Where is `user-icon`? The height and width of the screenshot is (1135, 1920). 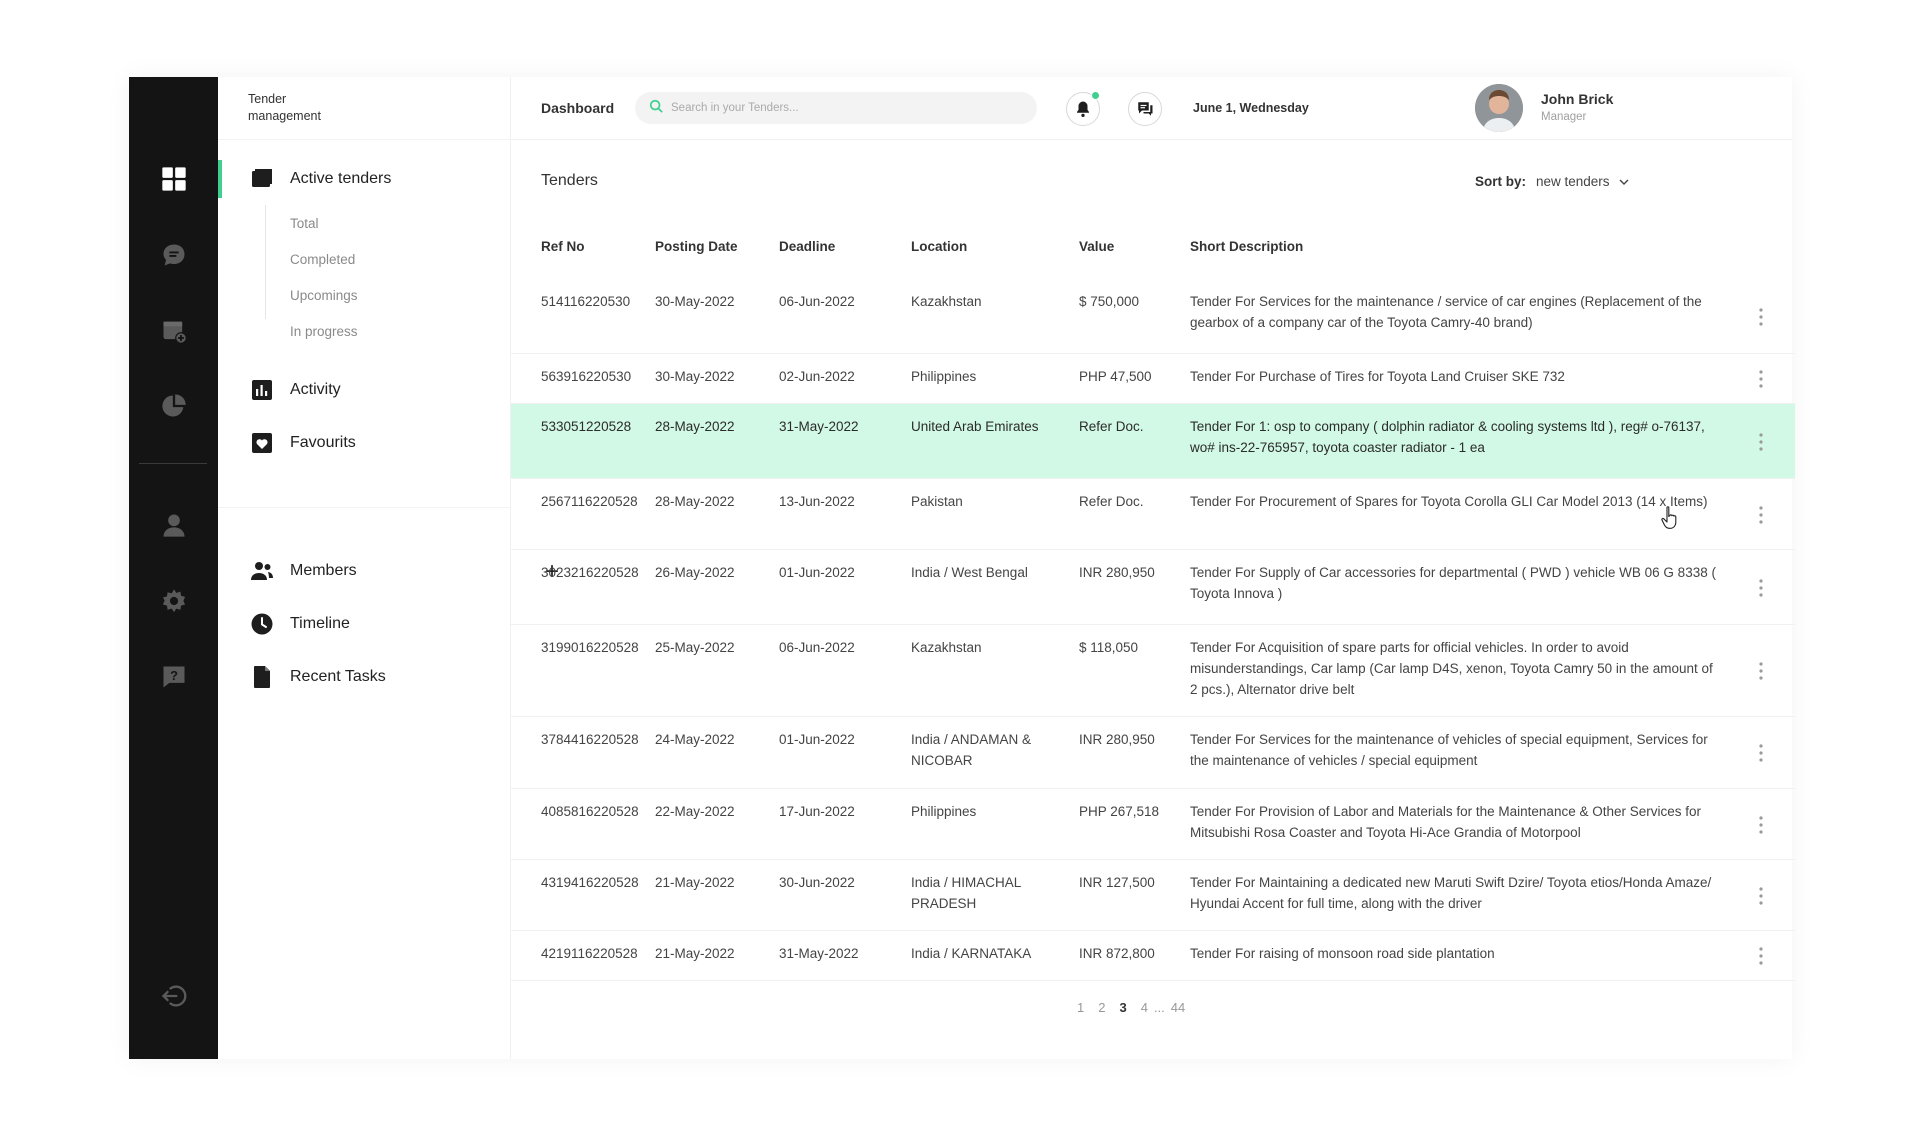 user-icon is located at coordinates (173, 525).